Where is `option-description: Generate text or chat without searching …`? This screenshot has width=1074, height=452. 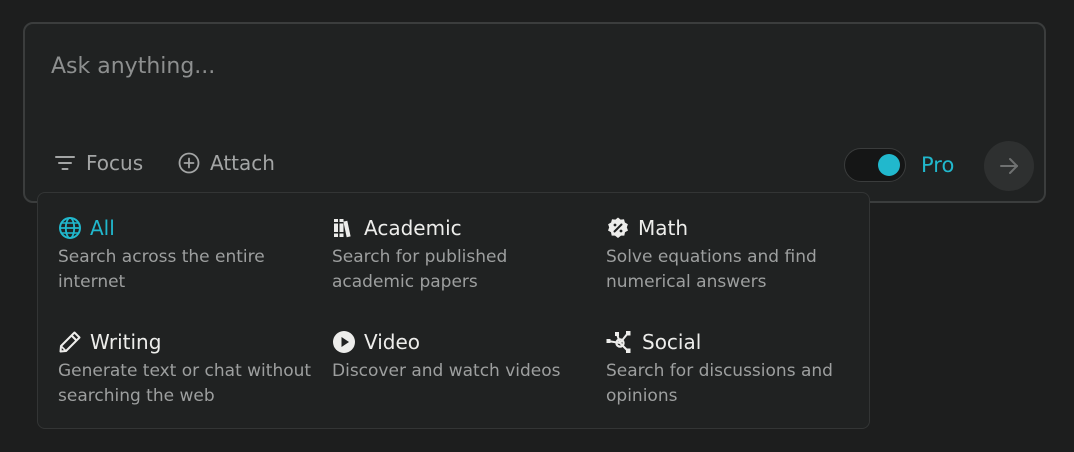 option-description: Generate text or chat without searching … is located at coordinates (185, 383).